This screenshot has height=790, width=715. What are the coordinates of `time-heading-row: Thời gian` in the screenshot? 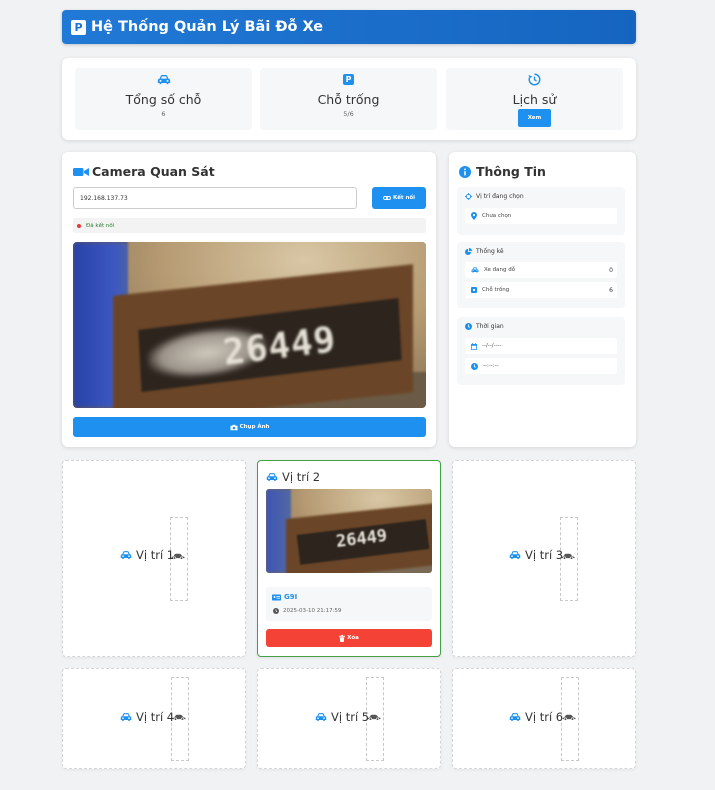 It's located at (484, 326).